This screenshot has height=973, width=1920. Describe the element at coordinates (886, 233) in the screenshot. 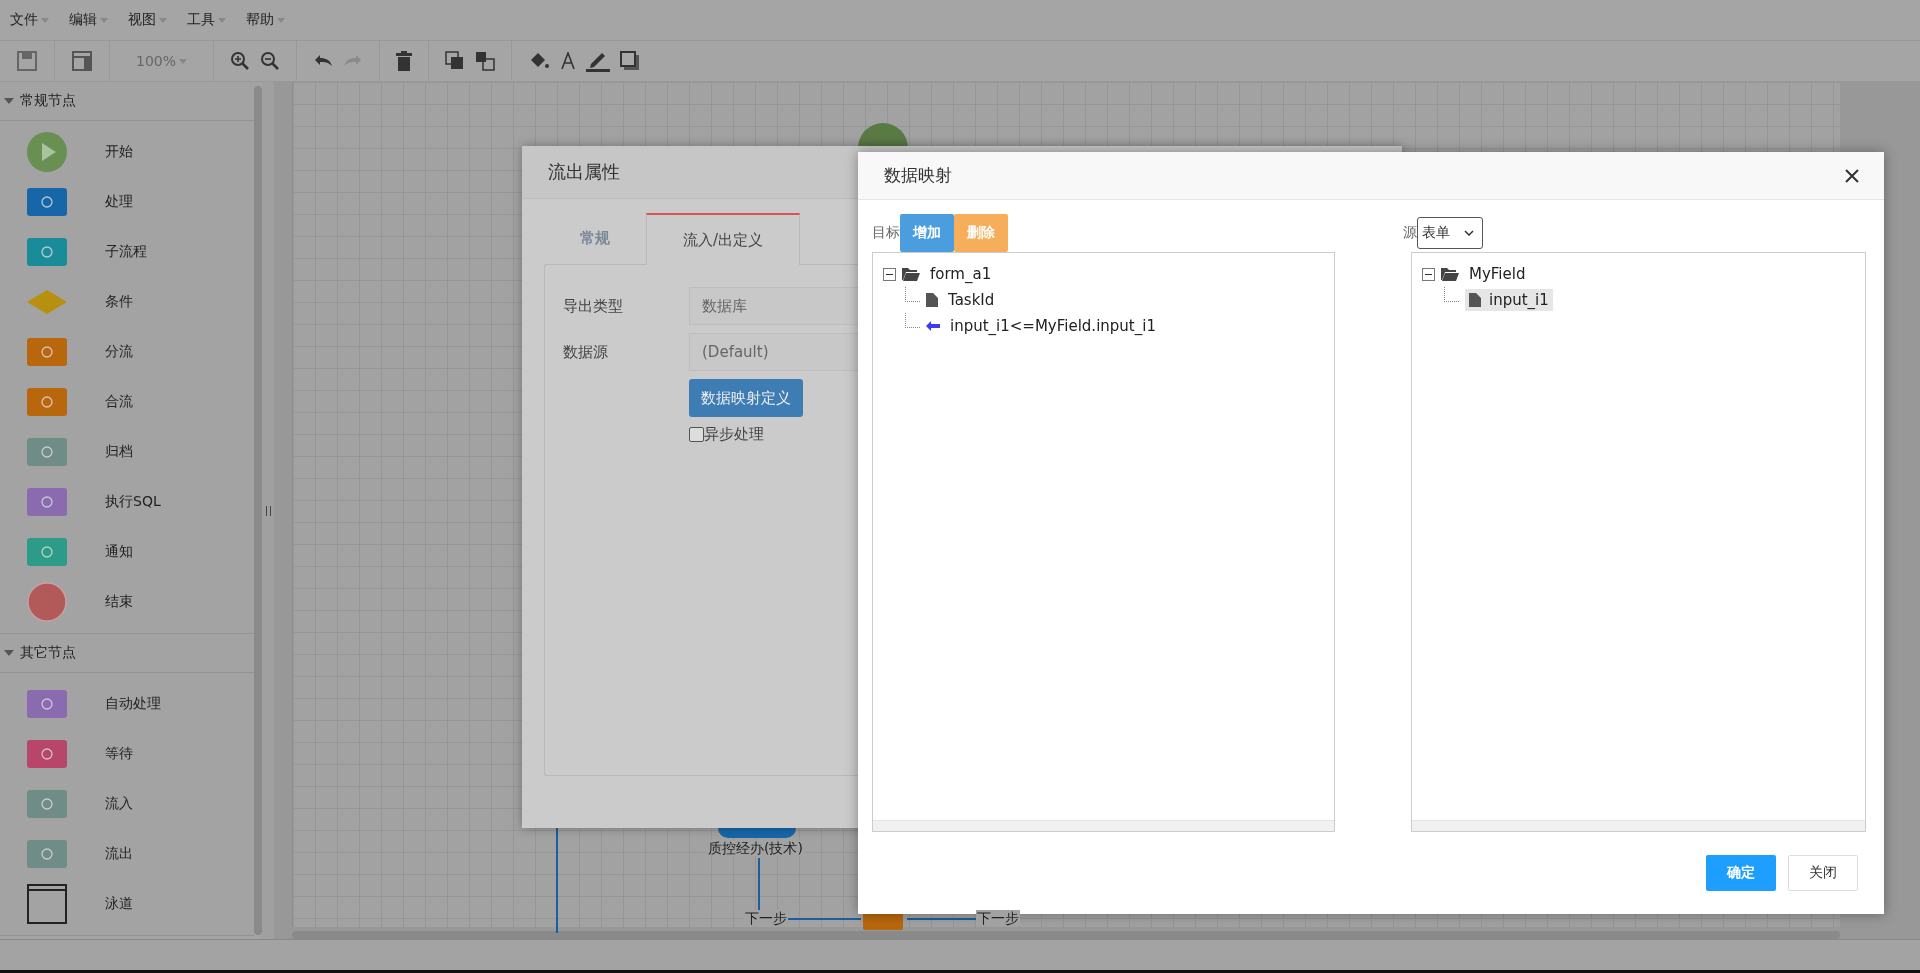

I see `target-label: 目标` at that location.